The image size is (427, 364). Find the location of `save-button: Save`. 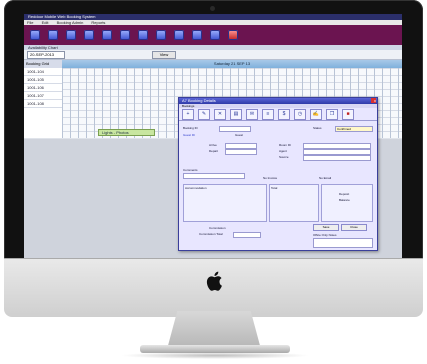

save-button: Save is located at coordinates (326, 227).